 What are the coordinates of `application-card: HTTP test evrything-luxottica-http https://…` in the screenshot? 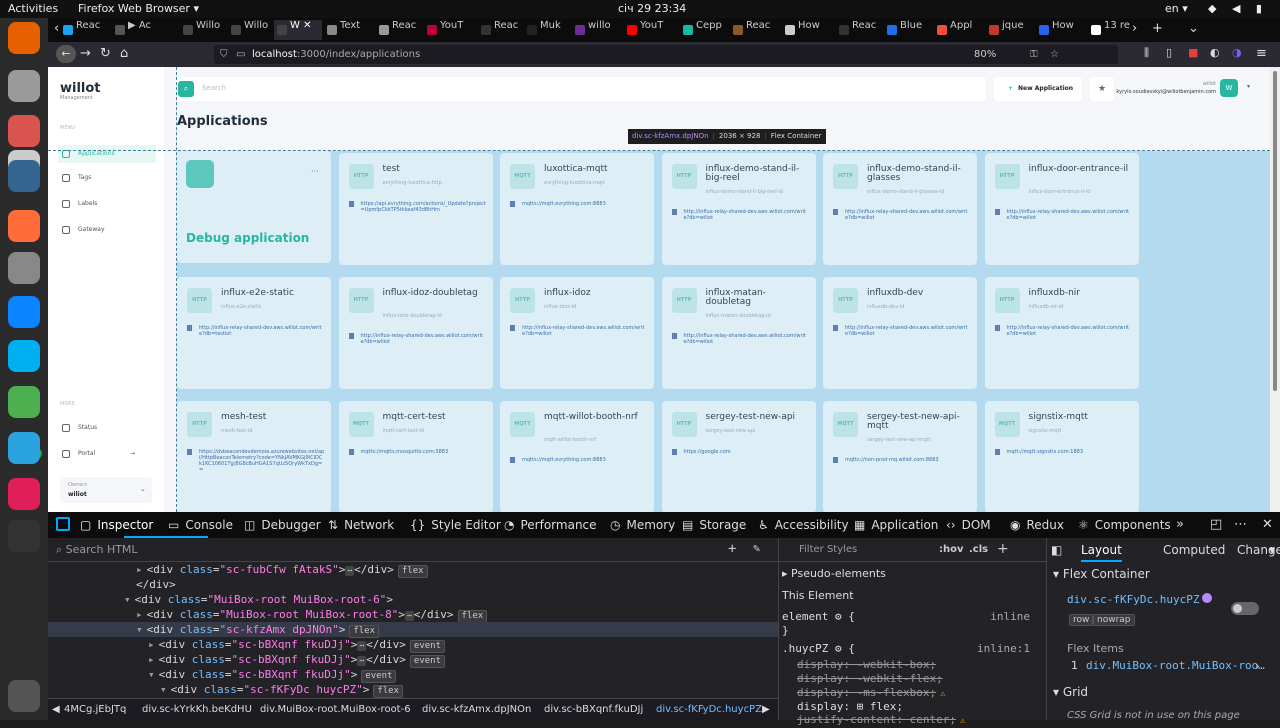 It's located at (415, 209).